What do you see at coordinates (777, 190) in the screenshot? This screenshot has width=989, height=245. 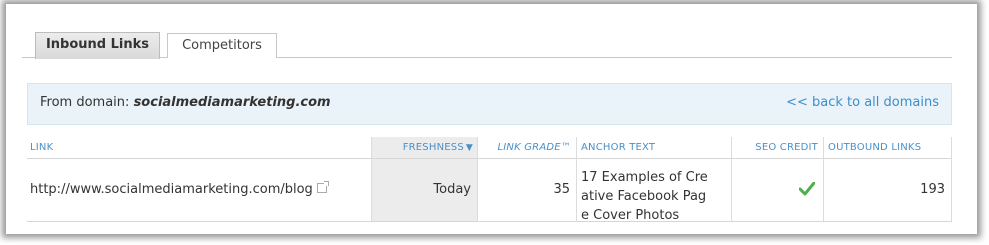 I see `seo-credit-value` at bounding box center [777, 190].